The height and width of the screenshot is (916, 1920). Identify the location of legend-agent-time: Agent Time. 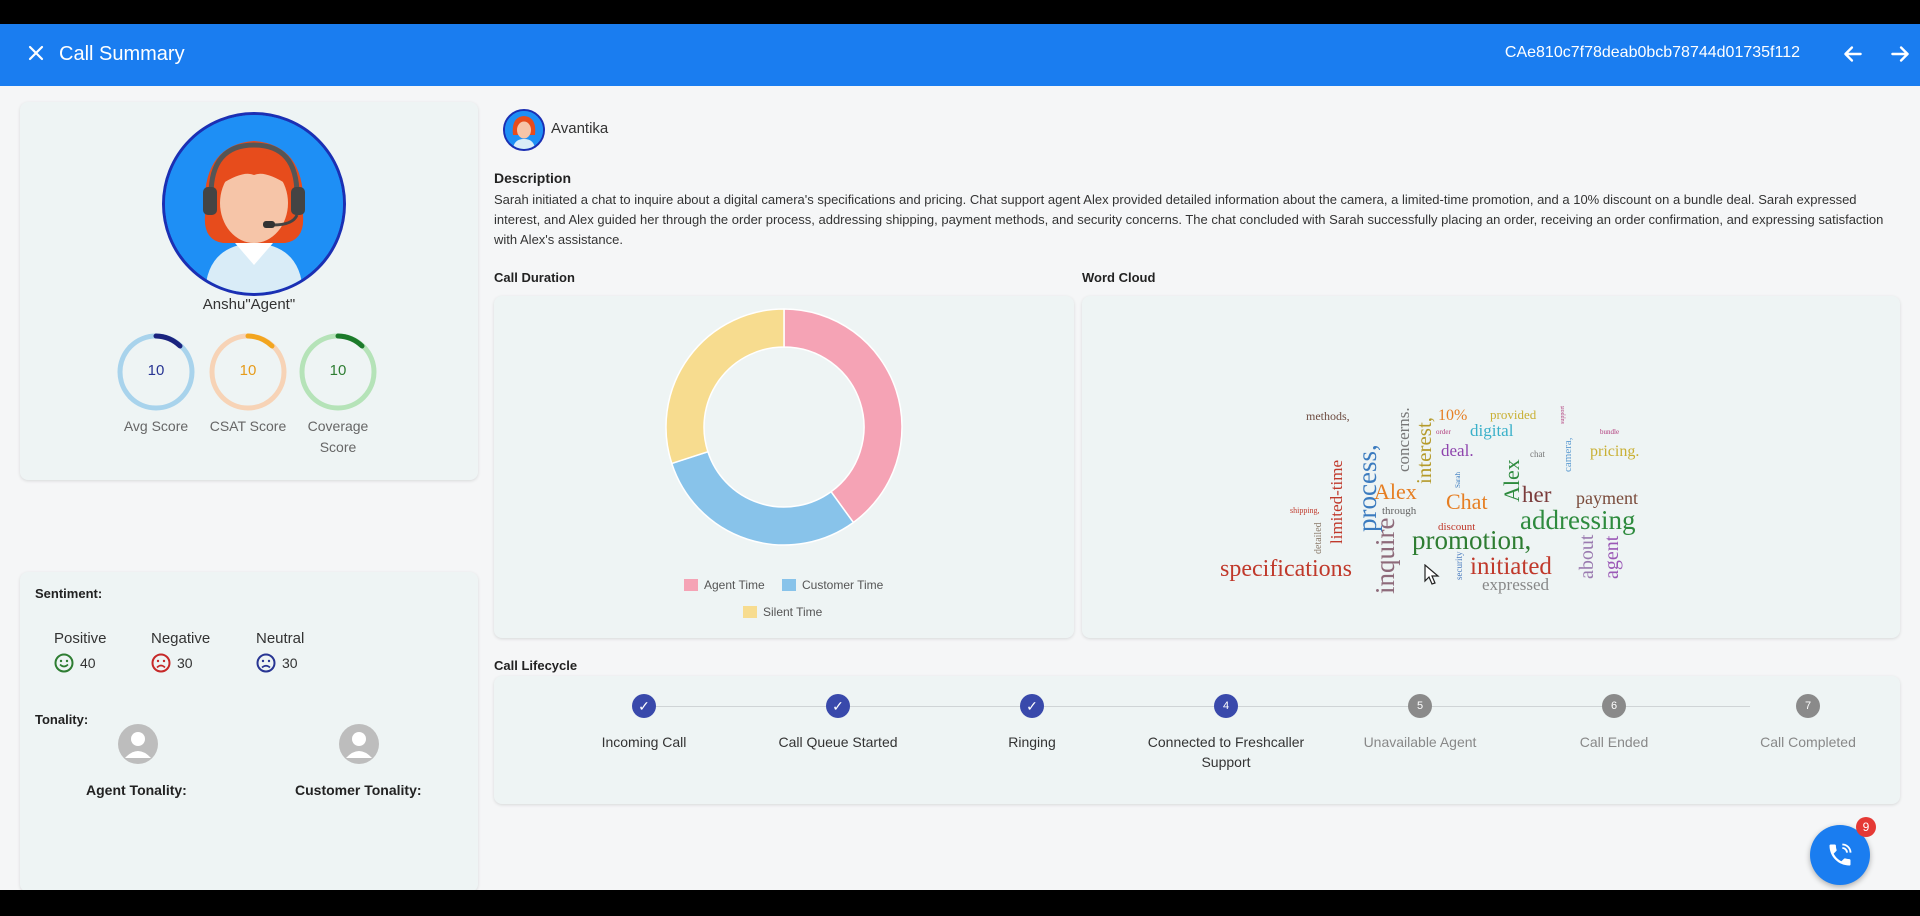
(724, 585).